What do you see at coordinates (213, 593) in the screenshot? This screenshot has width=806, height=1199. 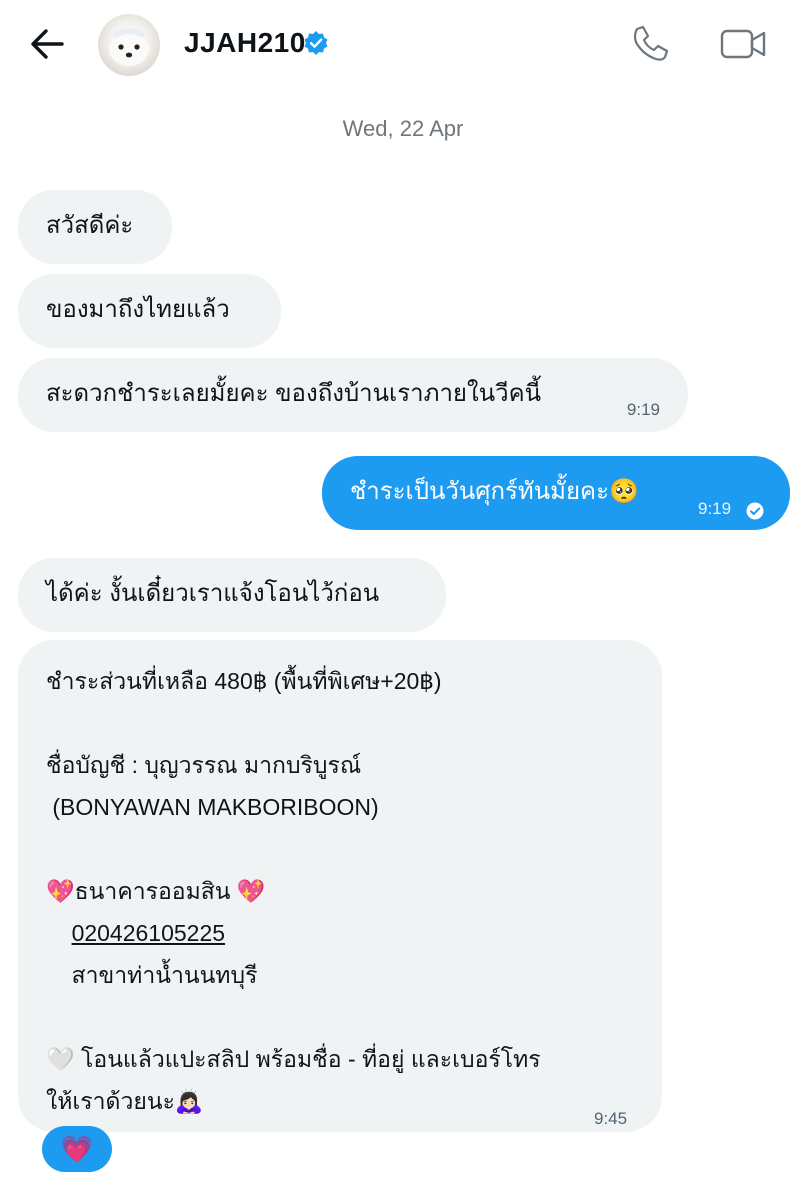 I see `message-text: ได้ค่ะ งั้นเดี๋ยวเราแจ้งโอนไว้ก่อน` at bounding box center [213, 593].